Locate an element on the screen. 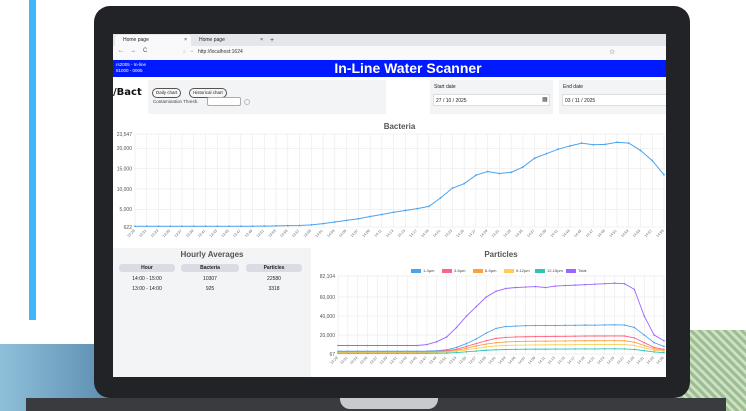 This screenshot has width=746, height=411. legend-item: 1-3µm is located at coordinates (422, 270).